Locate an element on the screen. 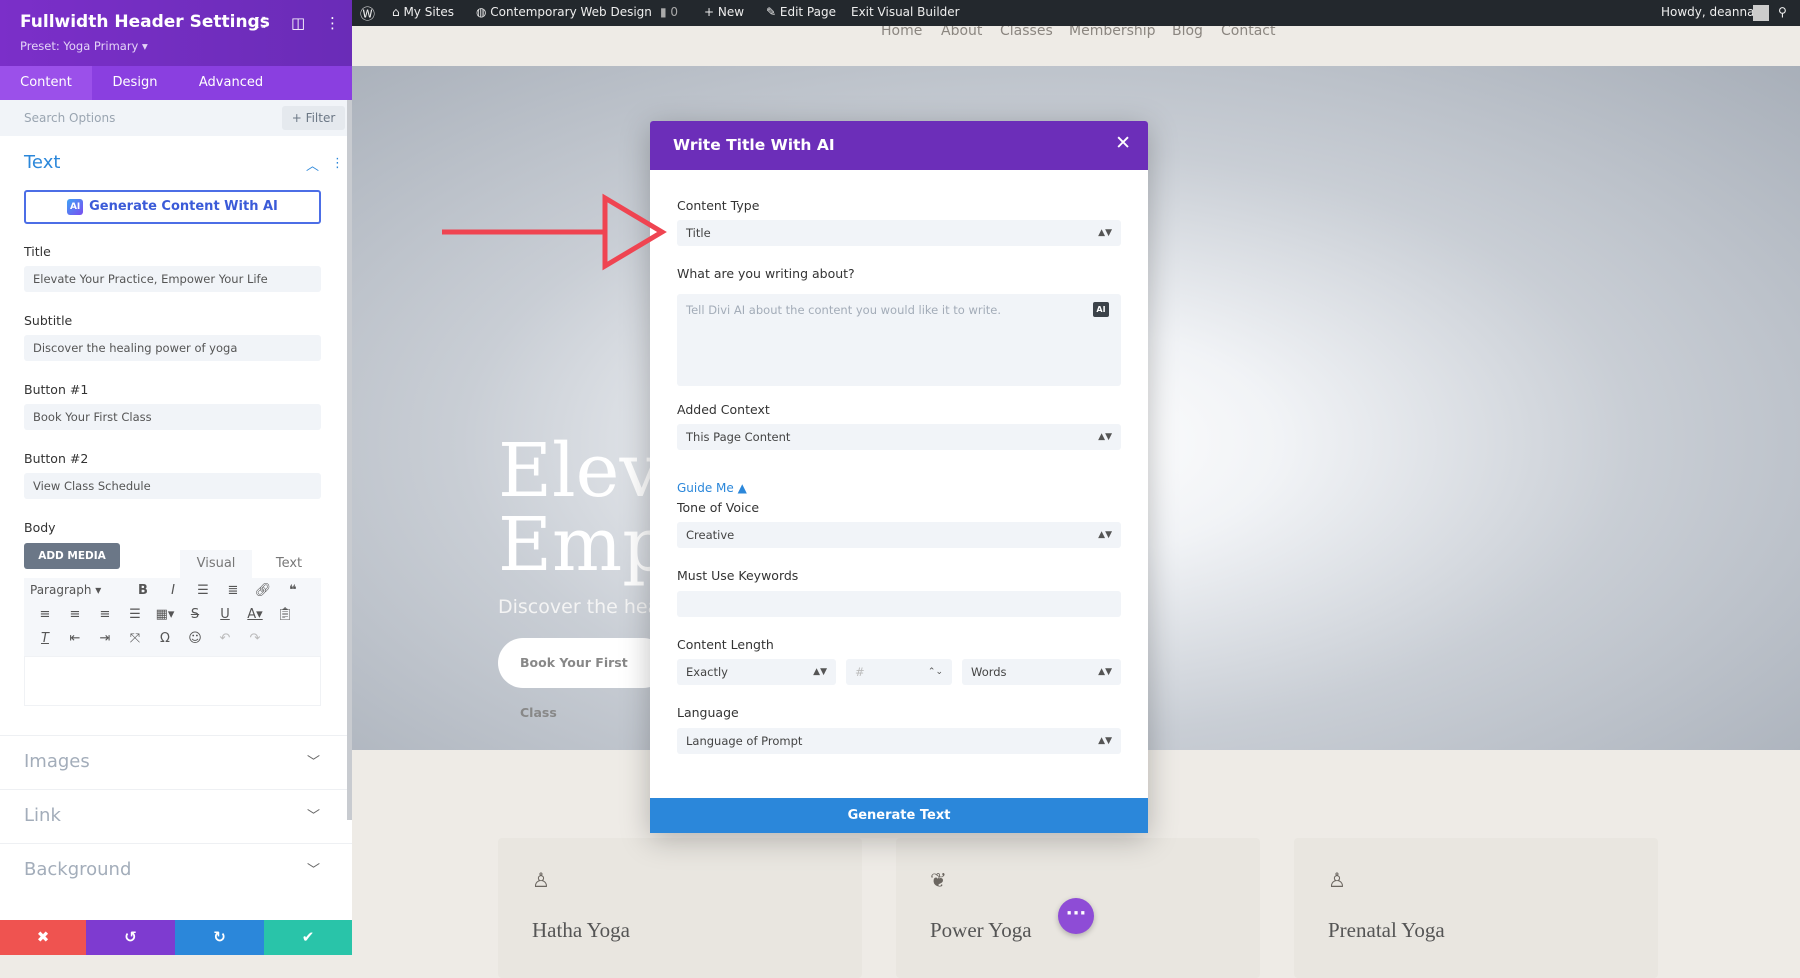 The height and width of the screenshot is (978, 1800). exit-visual-builder-link: Exit Visual Builder is located at coordinates (905, 12).